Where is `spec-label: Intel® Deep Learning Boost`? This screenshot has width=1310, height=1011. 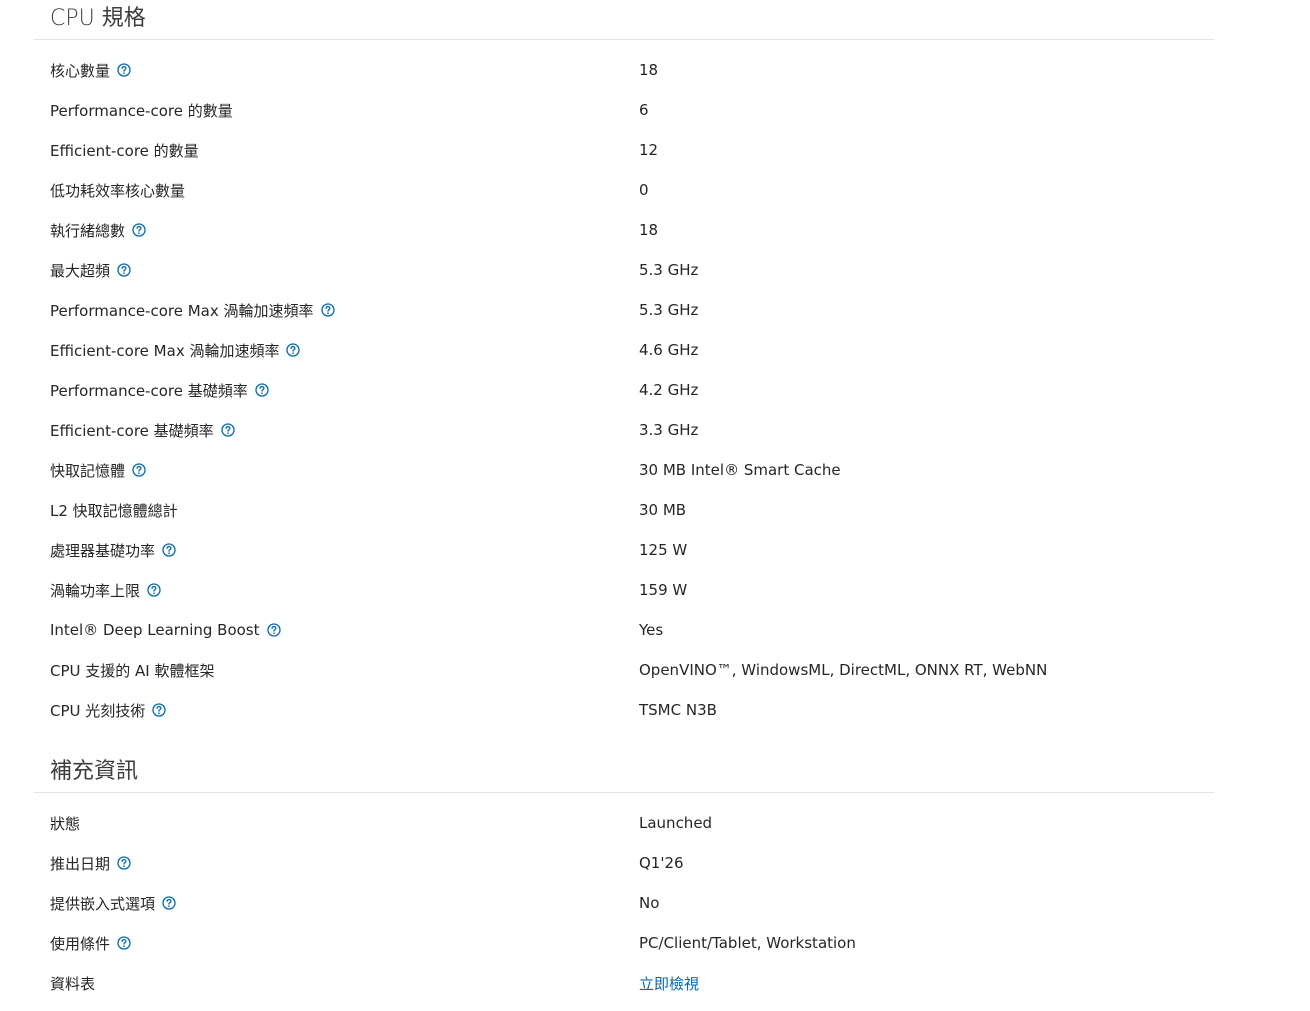 spec-label: Intel® Deep Learning Boost is located at coordinates (155, 630).